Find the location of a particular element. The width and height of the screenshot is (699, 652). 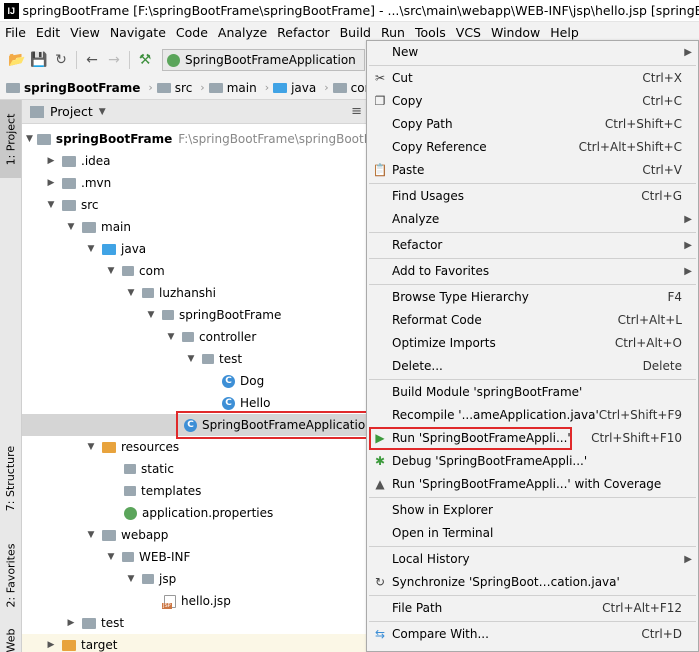

menu-item-delete: Delete... Delete is located at coordinates (532, 366).